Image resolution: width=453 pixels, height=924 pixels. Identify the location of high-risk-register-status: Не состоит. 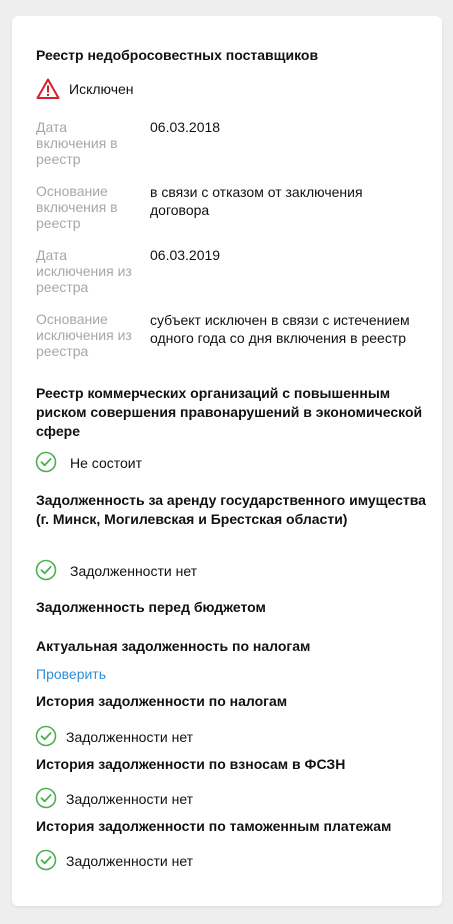
(106, 463).